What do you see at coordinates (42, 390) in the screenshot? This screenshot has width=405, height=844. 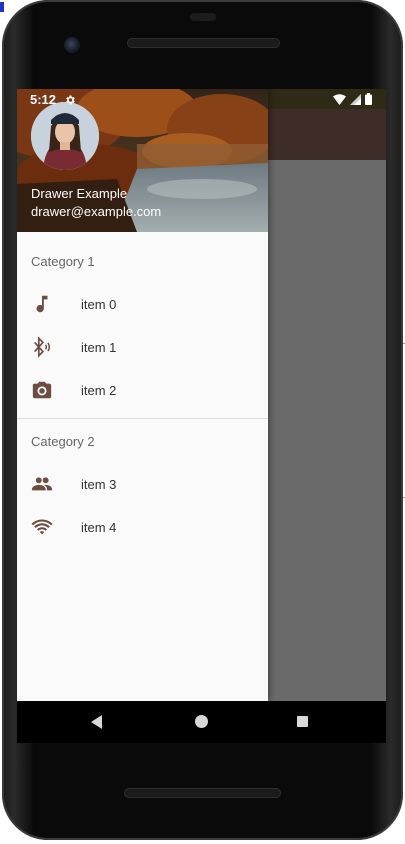 I see `camera-icon` at bounding box center [42, 390].